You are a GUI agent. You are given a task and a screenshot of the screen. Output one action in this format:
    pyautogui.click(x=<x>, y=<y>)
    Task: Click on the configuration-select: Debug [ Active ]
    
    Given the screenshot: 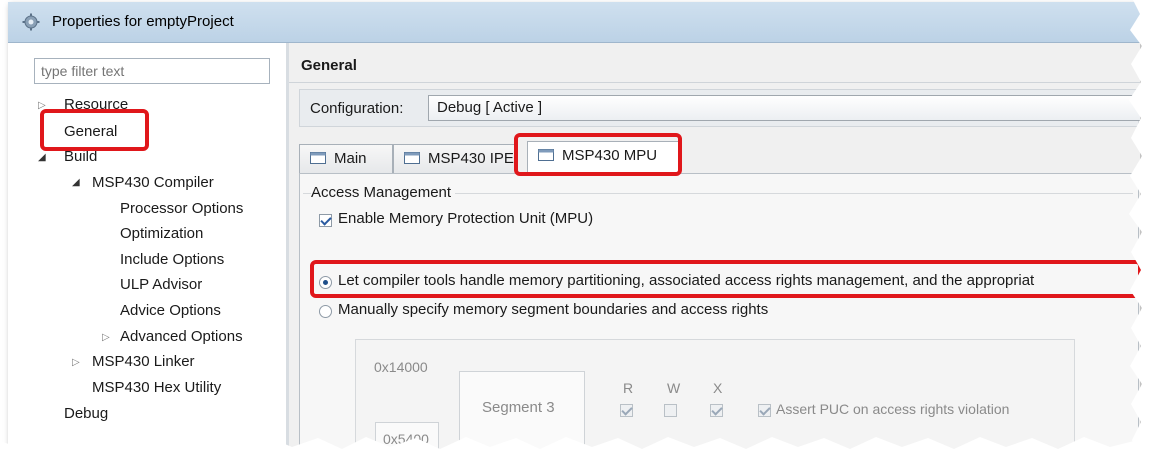 What is the action you would take?
    pyautogui.click(x=784, y=108)
    